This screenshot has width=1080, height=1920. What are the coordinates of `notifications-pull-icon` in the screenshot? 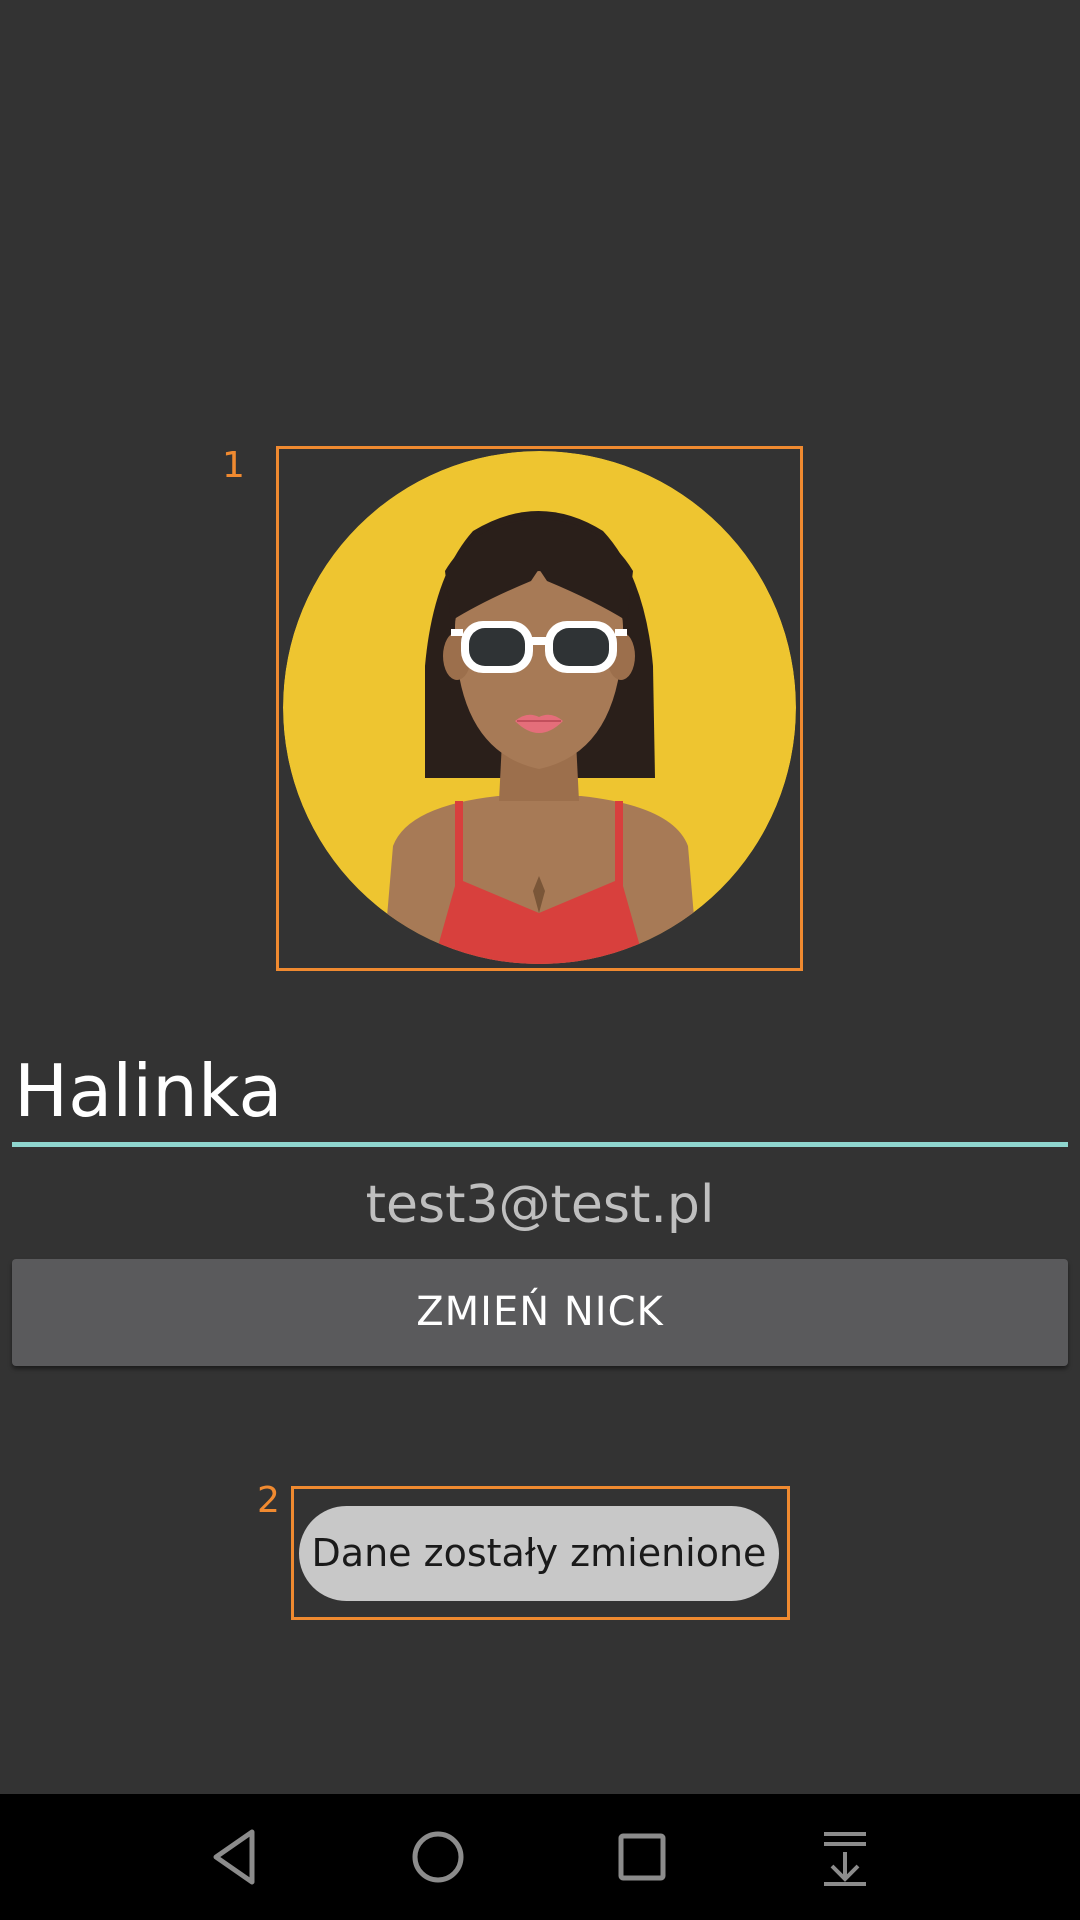 It's located at (845, 1857).